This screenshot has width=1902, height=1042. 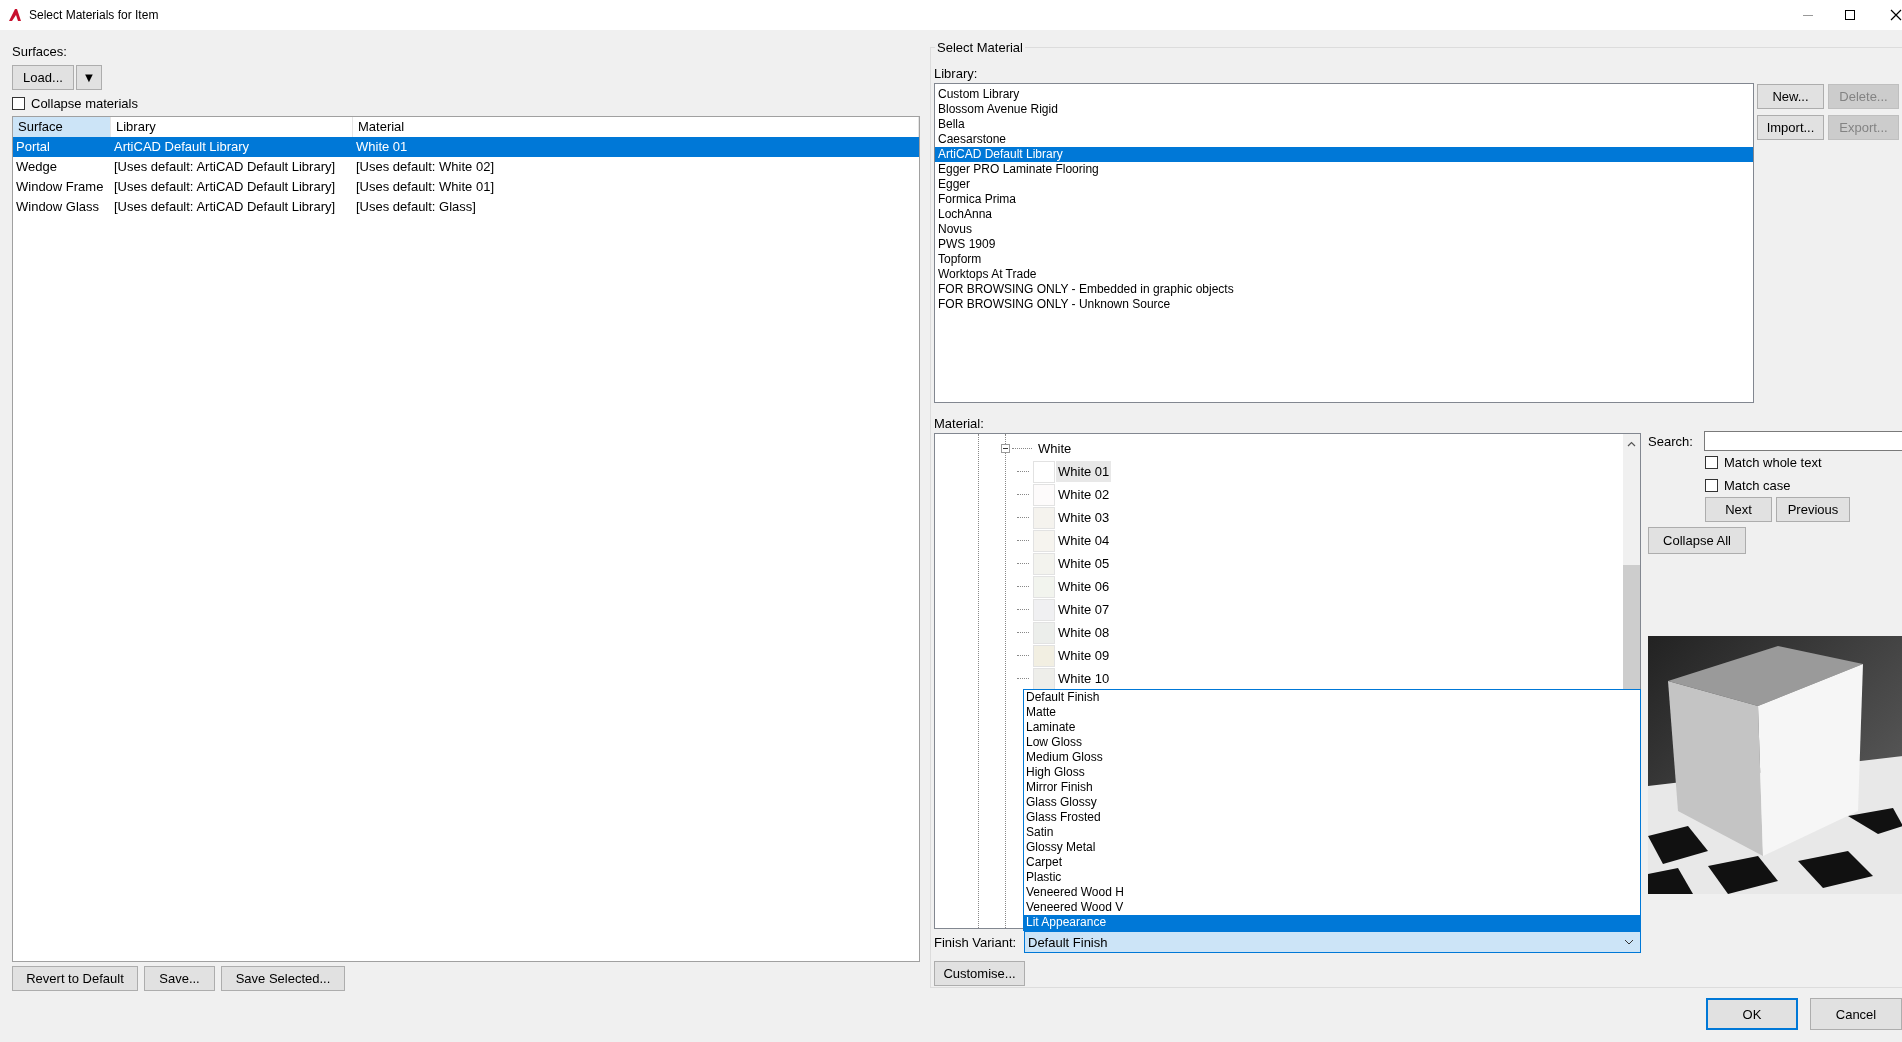 I want to click on tree-item: White 07, so click(x=1084, y=609).